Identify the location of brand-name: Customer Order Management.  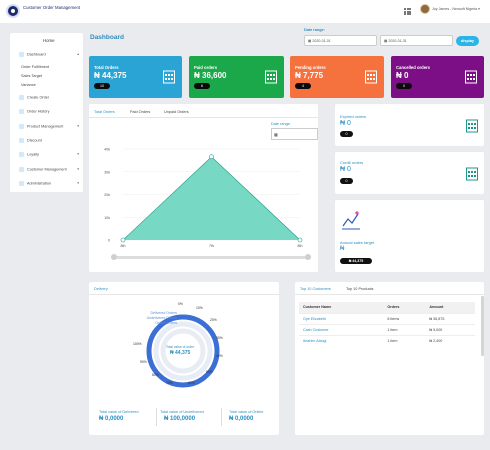
(52, 7).